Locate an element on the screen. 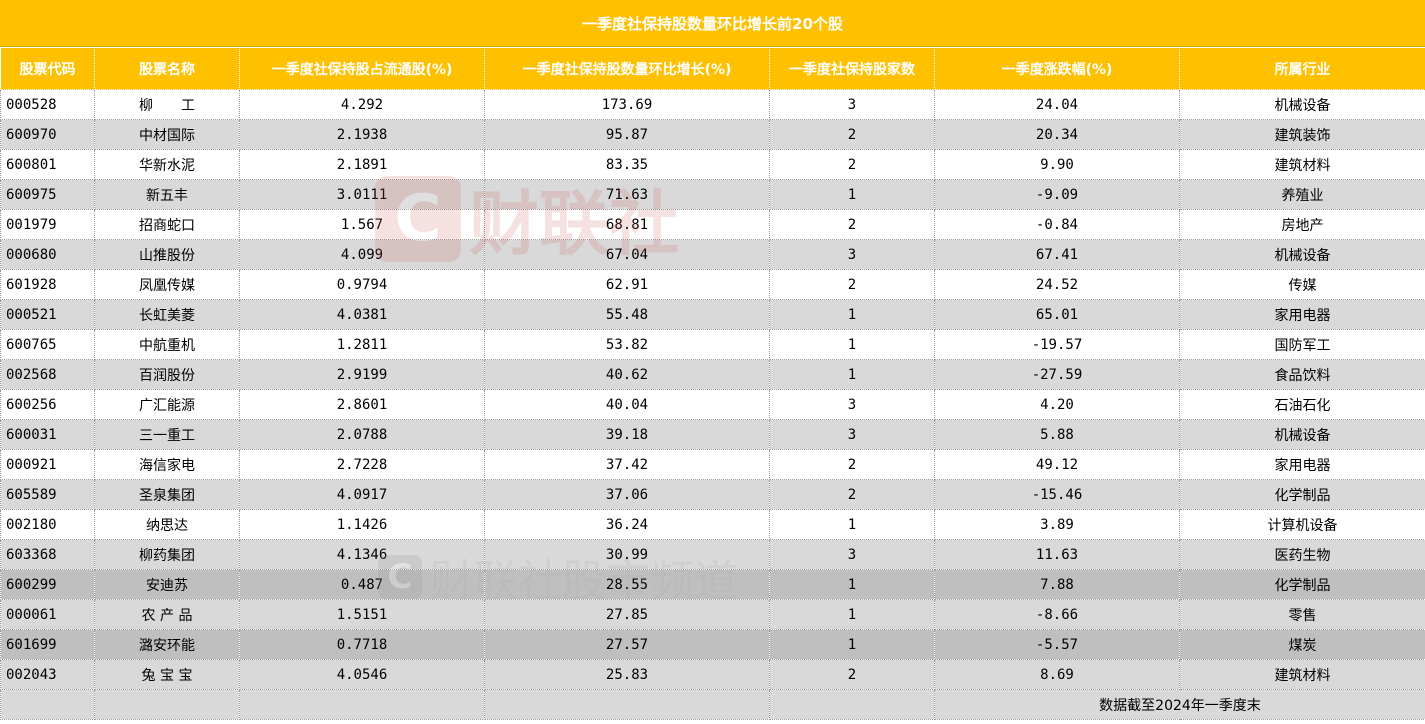 Image resolution: width=1425 pixels, height=724 pixels. table-row: 601928 凤凰传媒 0.9794 62.91 2 24.52 传媒 is located at coordinates (712, 284).